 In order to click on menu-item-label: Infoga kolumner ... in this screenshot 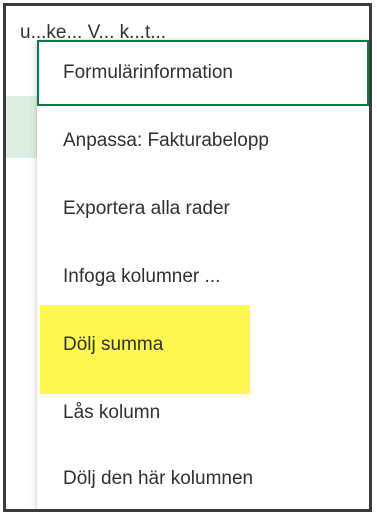, I will do `click(142, 276)`.